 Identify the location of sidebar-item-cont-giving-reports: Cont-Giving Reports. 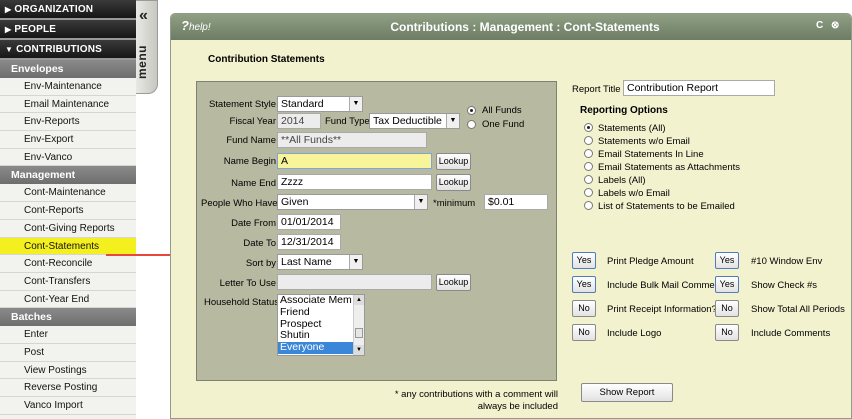
(68, 229).